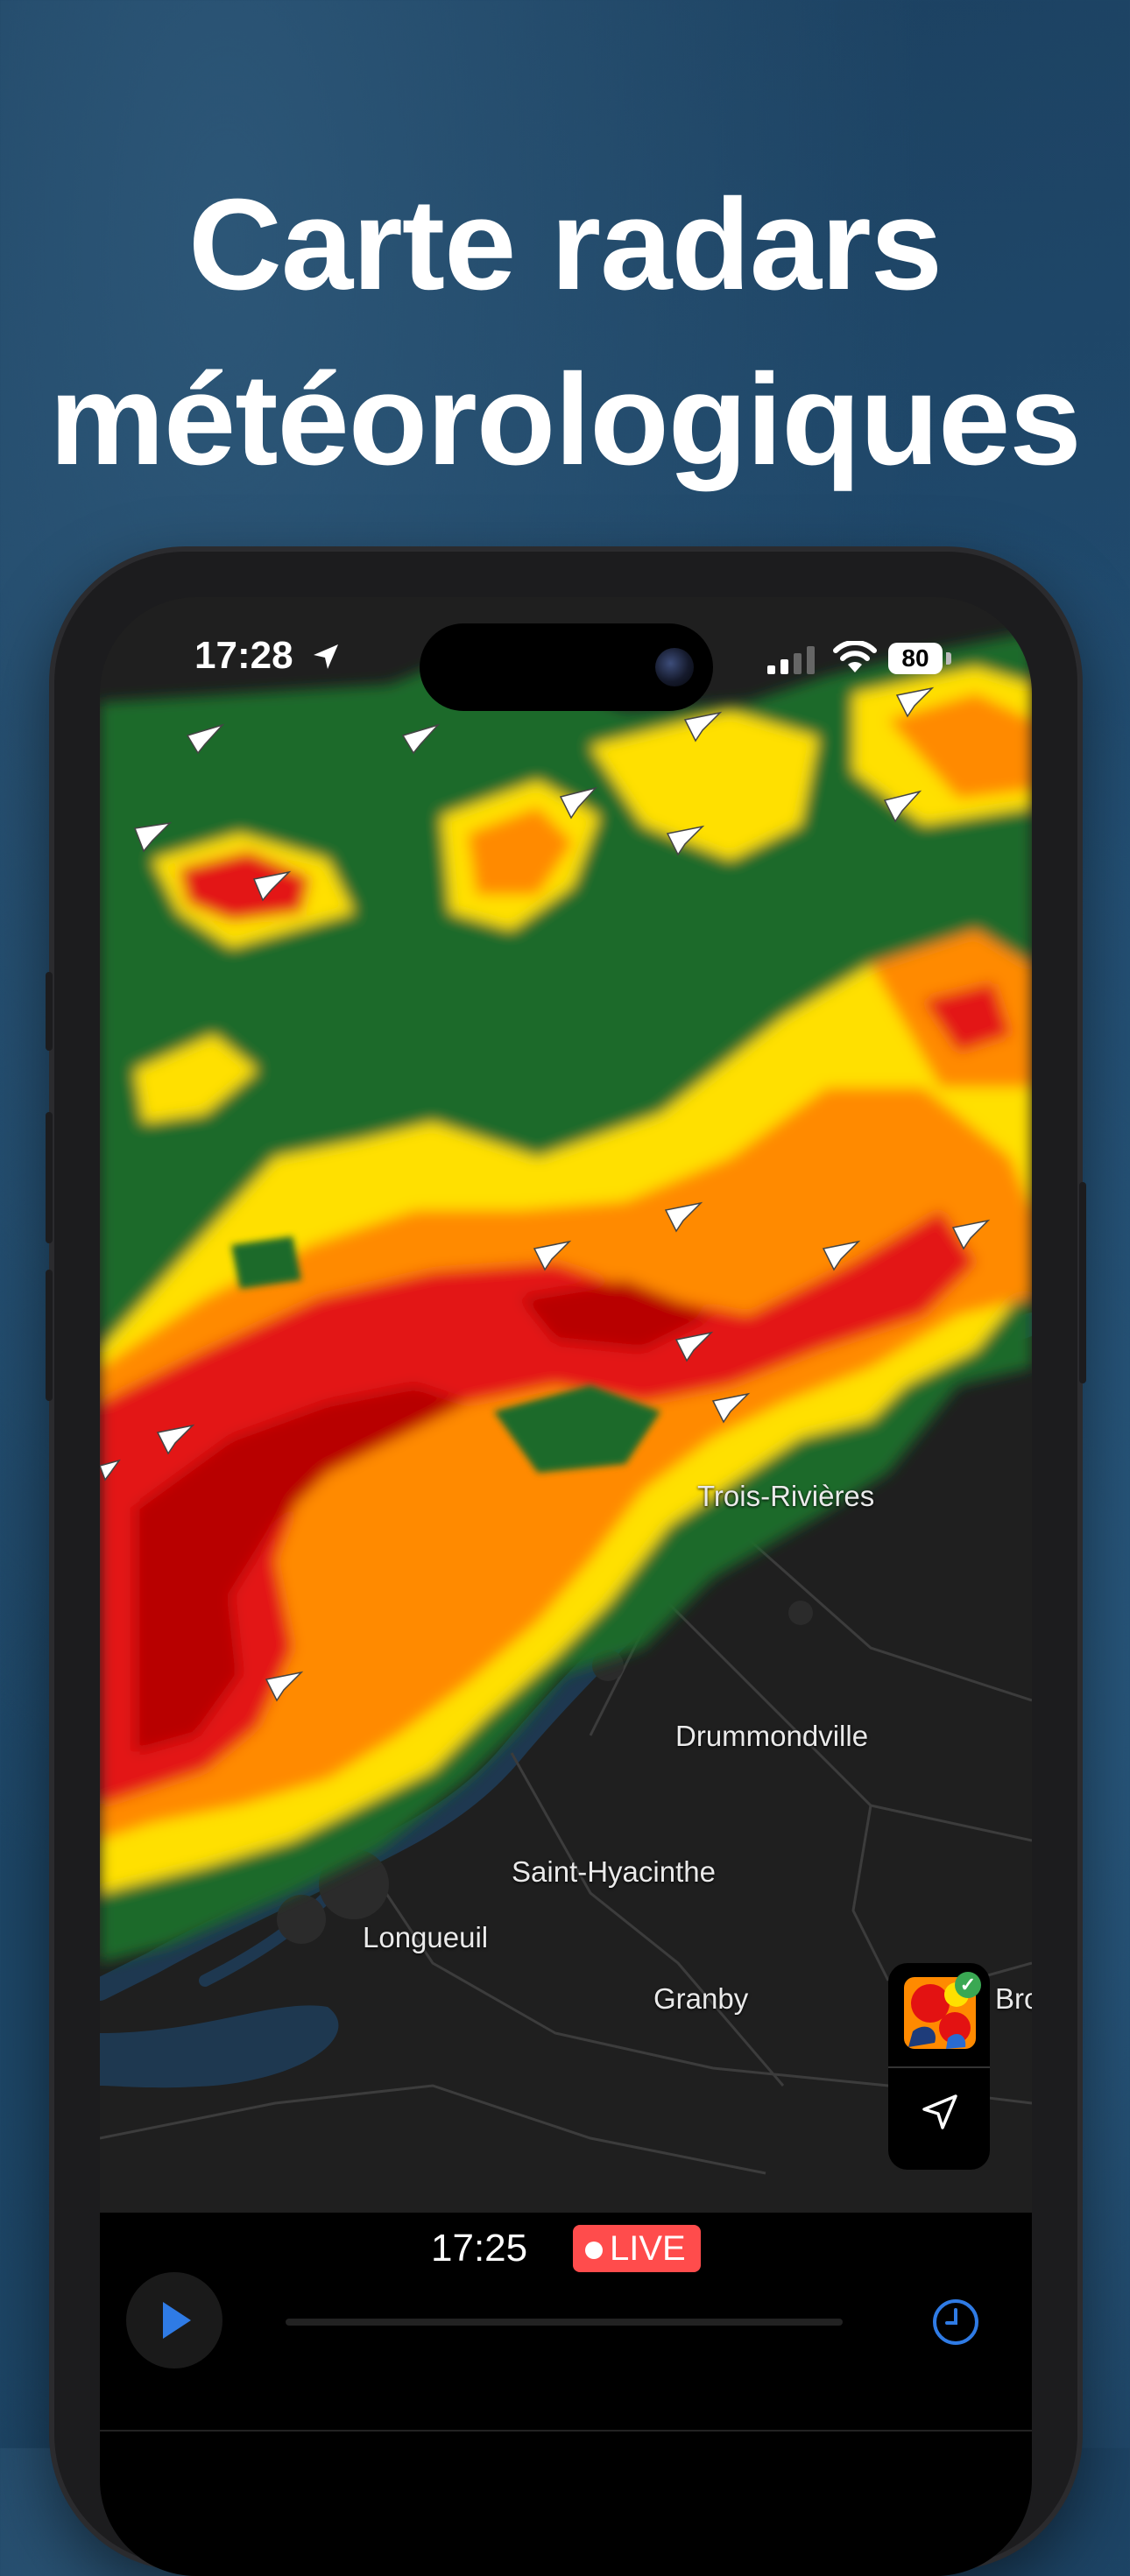 This screenshot has height=2576, width=1130. What do you see at coordinates (940, 2112) in the screenshot?
I see `locate-me-icon` at bounding box center [940, 2112].